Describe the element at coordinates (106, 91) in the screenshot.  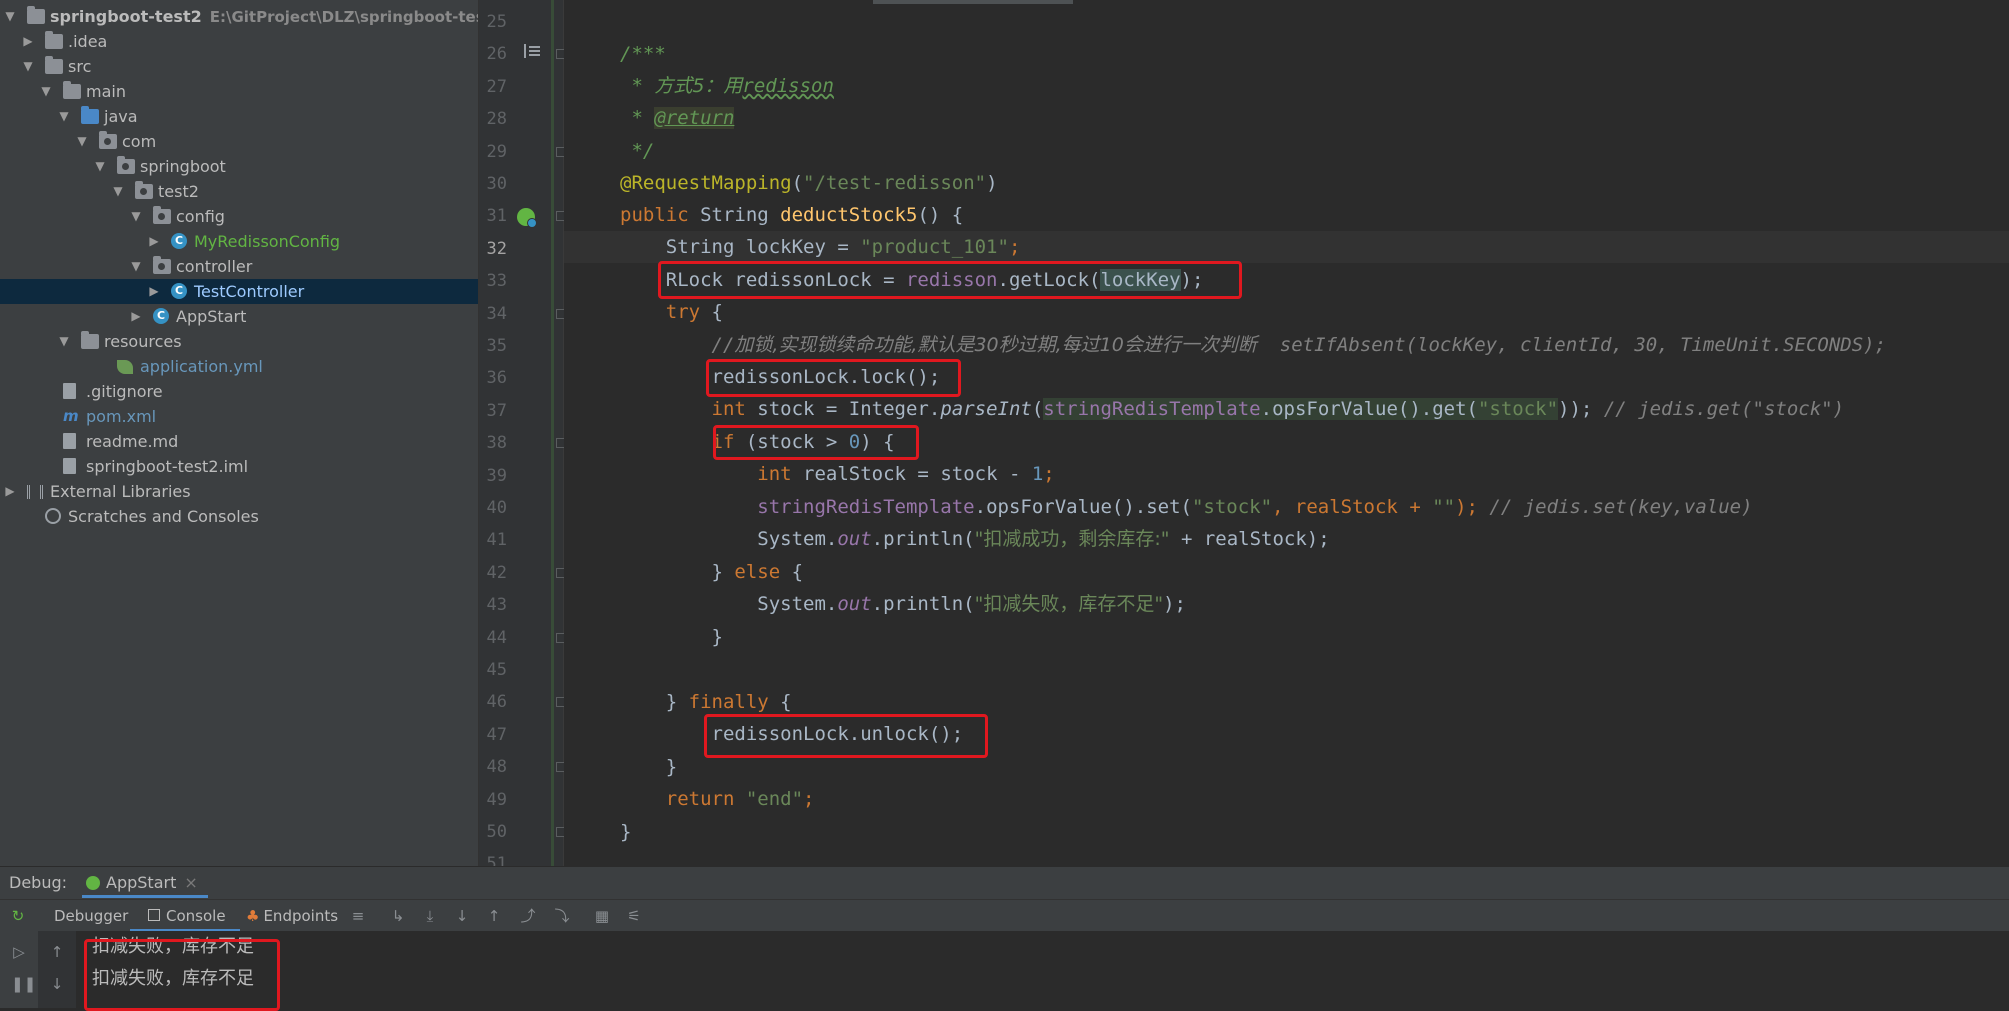
I see `tree-item-label: main` at that location.